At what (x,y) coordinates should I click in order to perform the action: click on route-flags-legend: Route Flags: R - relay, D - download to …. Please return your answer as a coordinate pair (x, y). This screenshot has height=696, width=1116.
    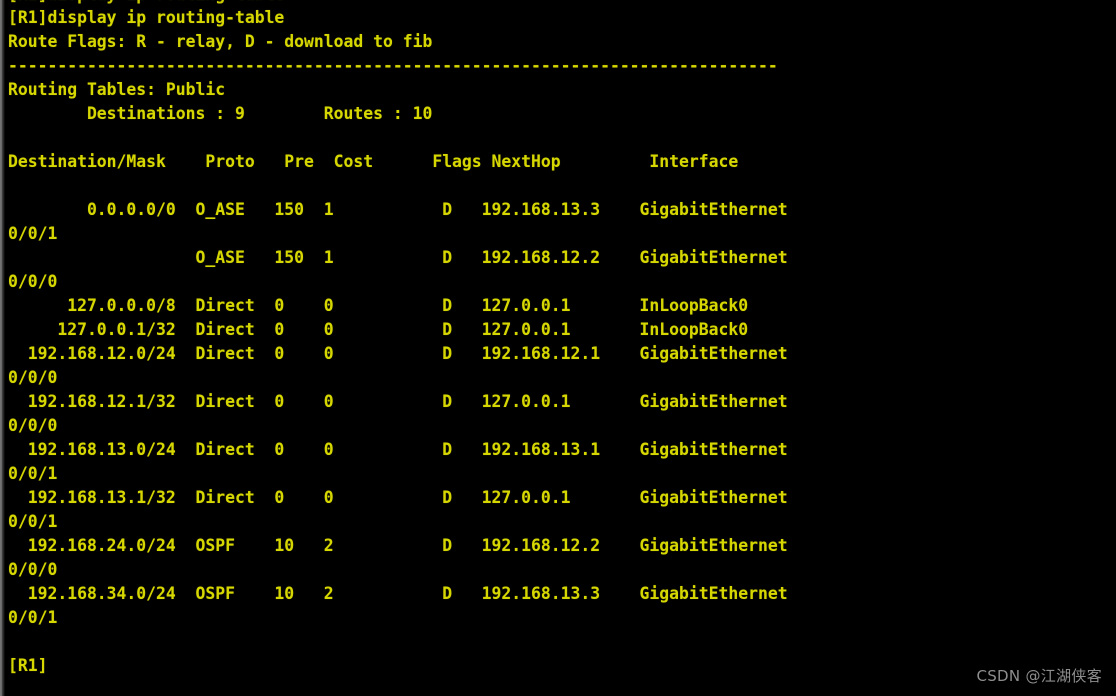
    Looking at the image, I should click on (220, 41).